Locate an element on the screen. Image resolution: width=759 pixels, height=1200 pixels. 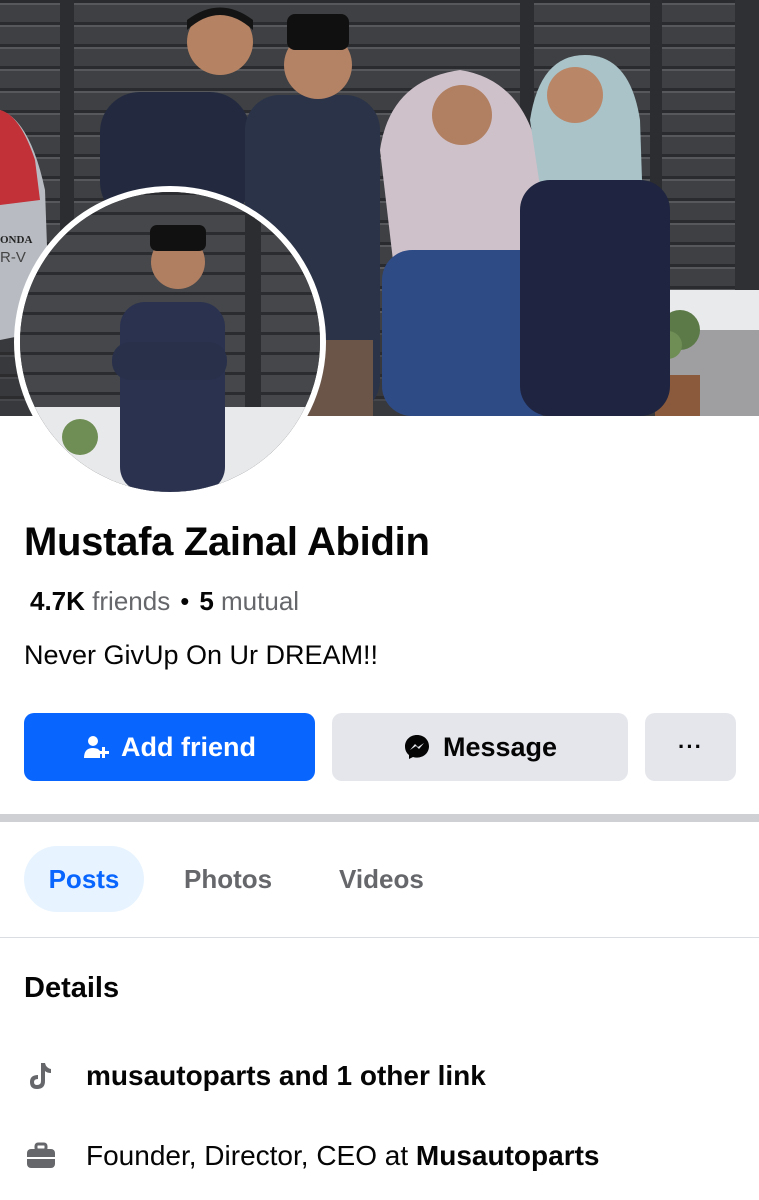
details-heading: Details is located at coordinates (72, 988).